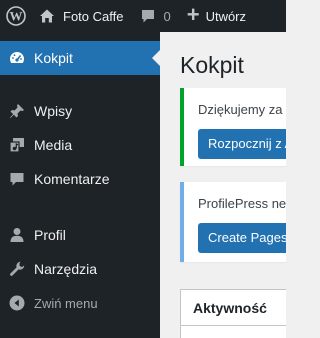 The width and height of the screenshot is (320, 338). Describe the element at coordinates (17, 235) in the screenshot. I see `user-icon` at that location.